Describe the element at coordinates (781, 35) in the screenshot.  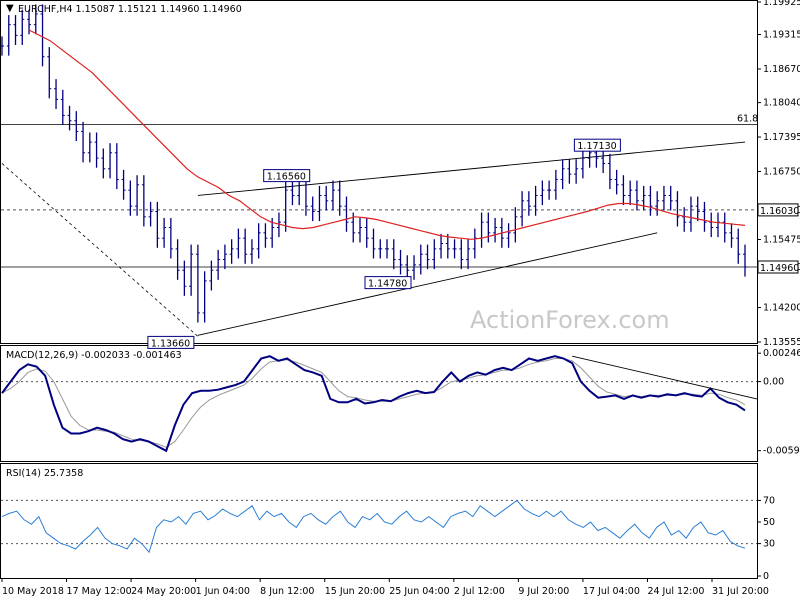
I see `price-ytick-label: 1.19315` at that location.